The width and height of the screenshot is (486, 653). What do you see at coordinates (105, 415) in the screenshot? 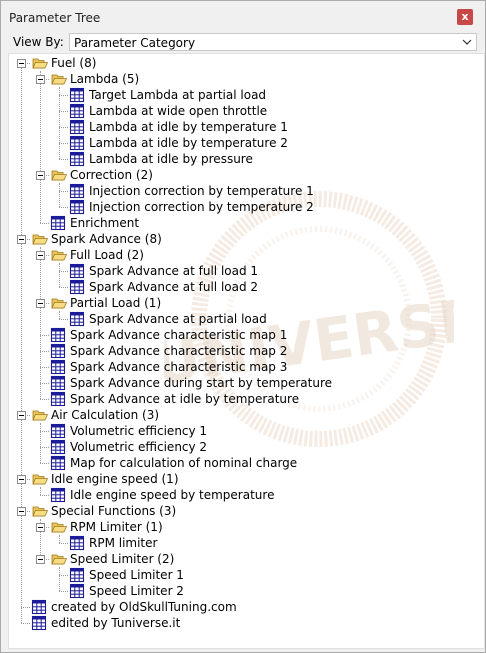
I see `tree-item-label: Air Calculation (3)` at bounding box center [105, 415].